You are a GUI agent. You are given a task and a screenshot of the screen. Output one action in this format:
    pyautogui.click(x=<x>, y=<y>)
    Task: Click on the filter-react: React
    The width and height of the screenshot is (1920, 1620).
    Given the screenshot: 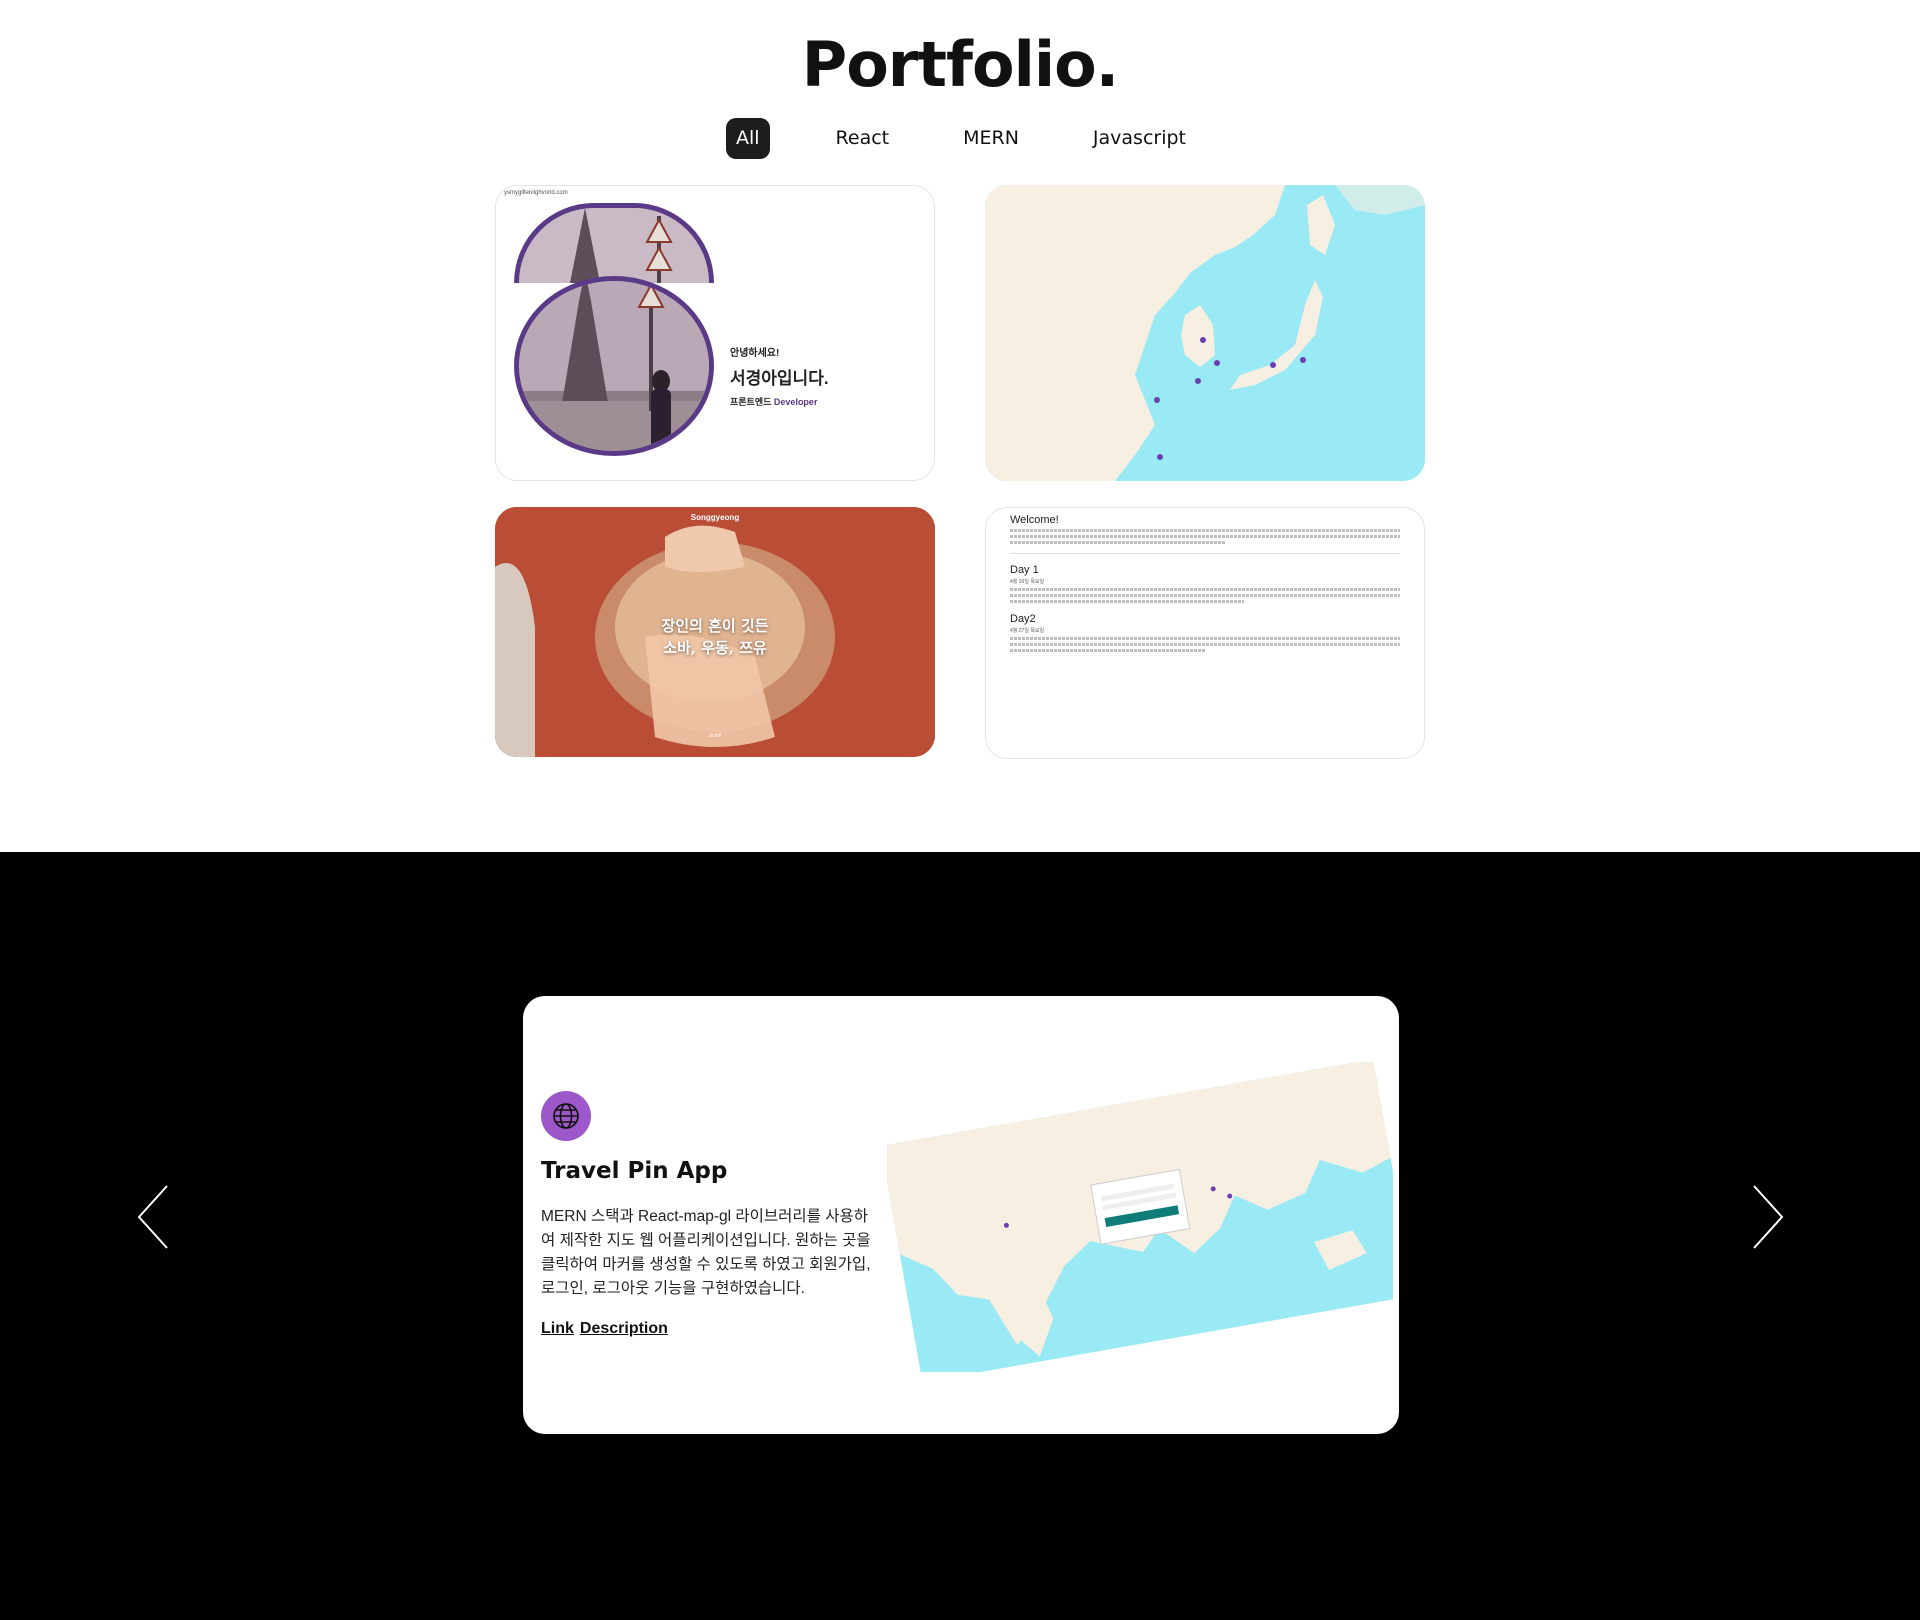 What is the action you would take?
    pyautogui.click(x=863, y=138)
    